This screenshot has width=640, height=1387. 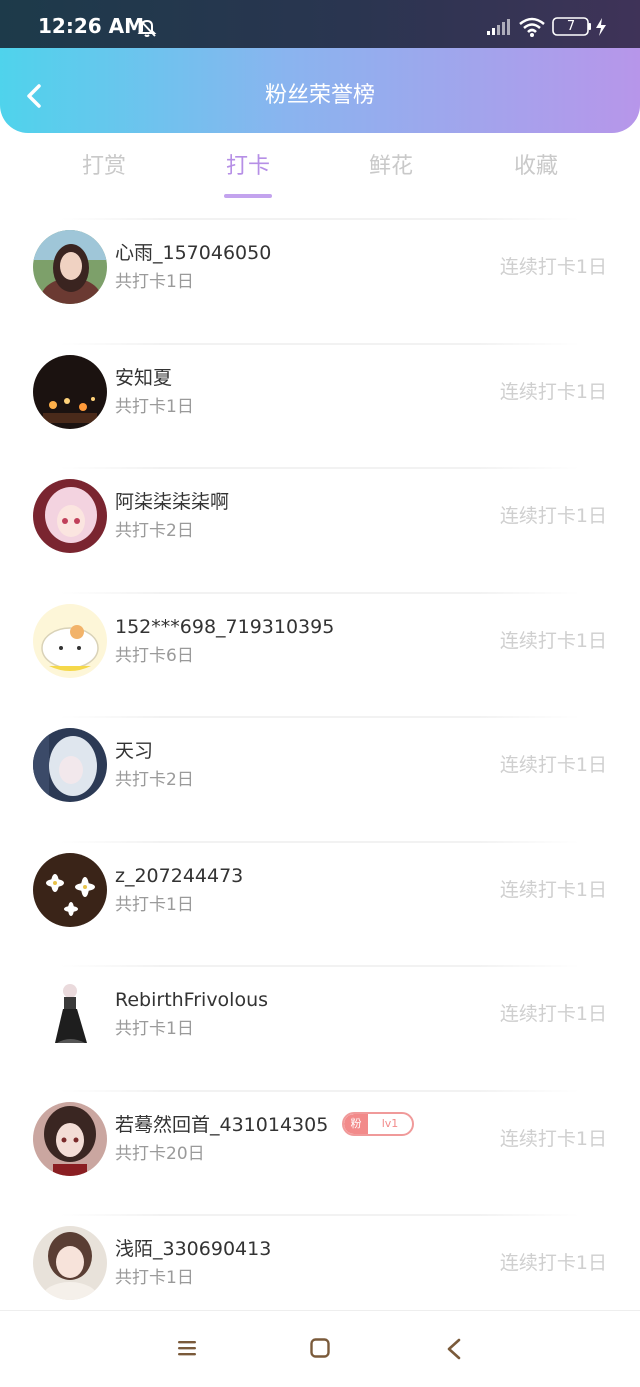 What do you see at coordinates (193, 1249) in the screenshot?
I see `user-name: 浅陌_330690413` at bounding box center [193, 1249].